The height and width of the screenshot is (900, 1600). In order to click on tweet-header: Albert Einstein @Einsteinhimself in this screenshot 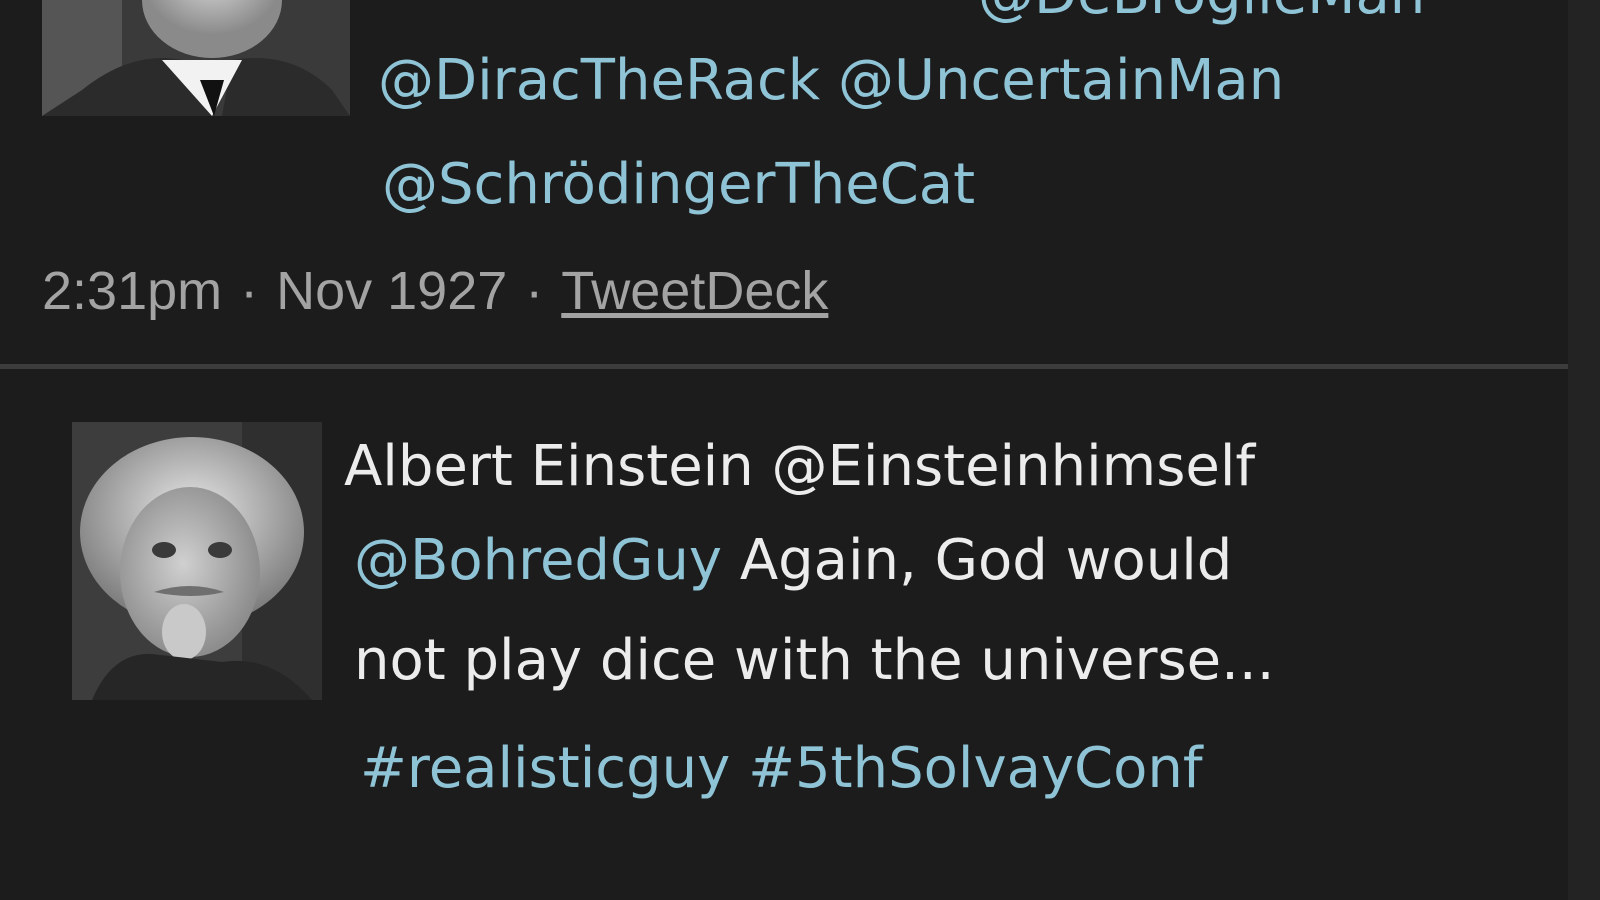, I will do `click(799, 467)`.